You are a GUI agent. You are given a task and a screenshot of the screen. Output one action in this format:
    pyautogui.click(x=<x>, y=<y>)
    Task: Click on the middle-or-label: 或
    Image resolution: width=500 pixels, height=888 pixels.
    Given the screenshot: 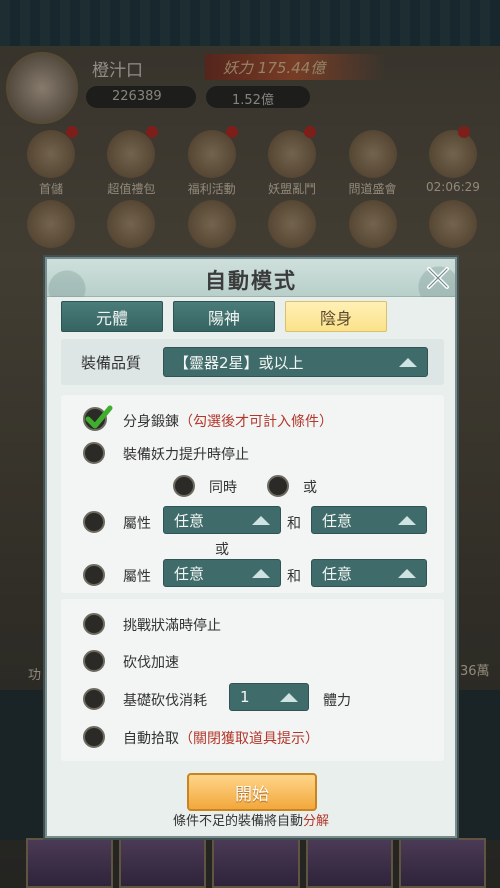 What is the action you would take?
    pyautogui.click(x=222, y=550)
    